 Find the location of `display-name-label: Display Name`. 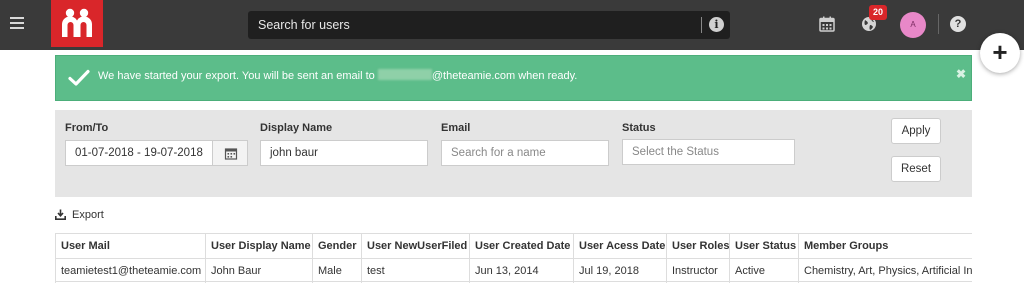

display-name-label: Display Name is located at coordinates (296, 128).